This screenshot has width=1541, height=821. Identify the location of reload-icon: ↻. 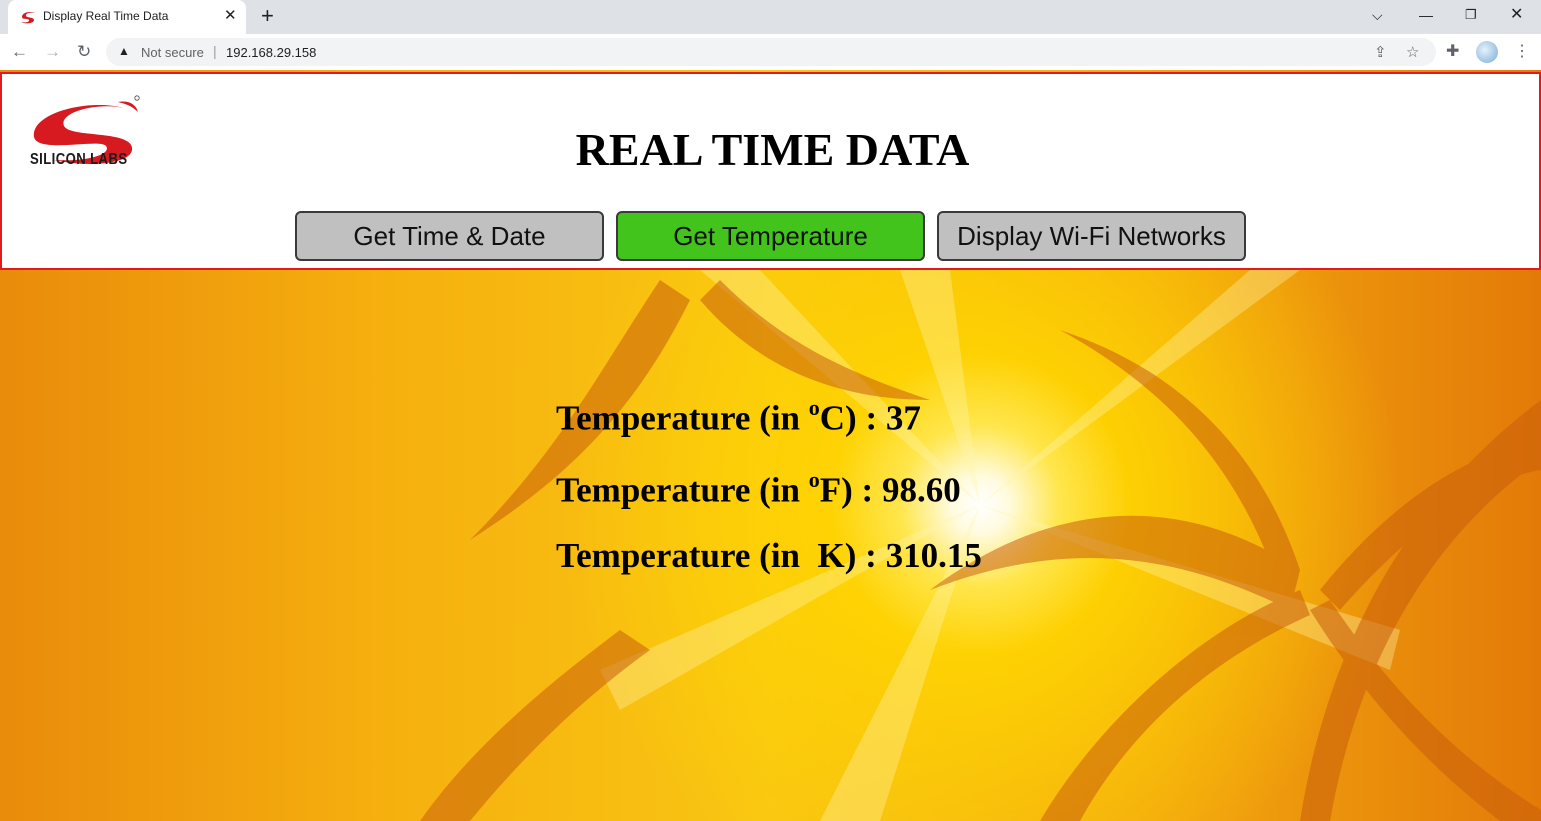
(84, 52).